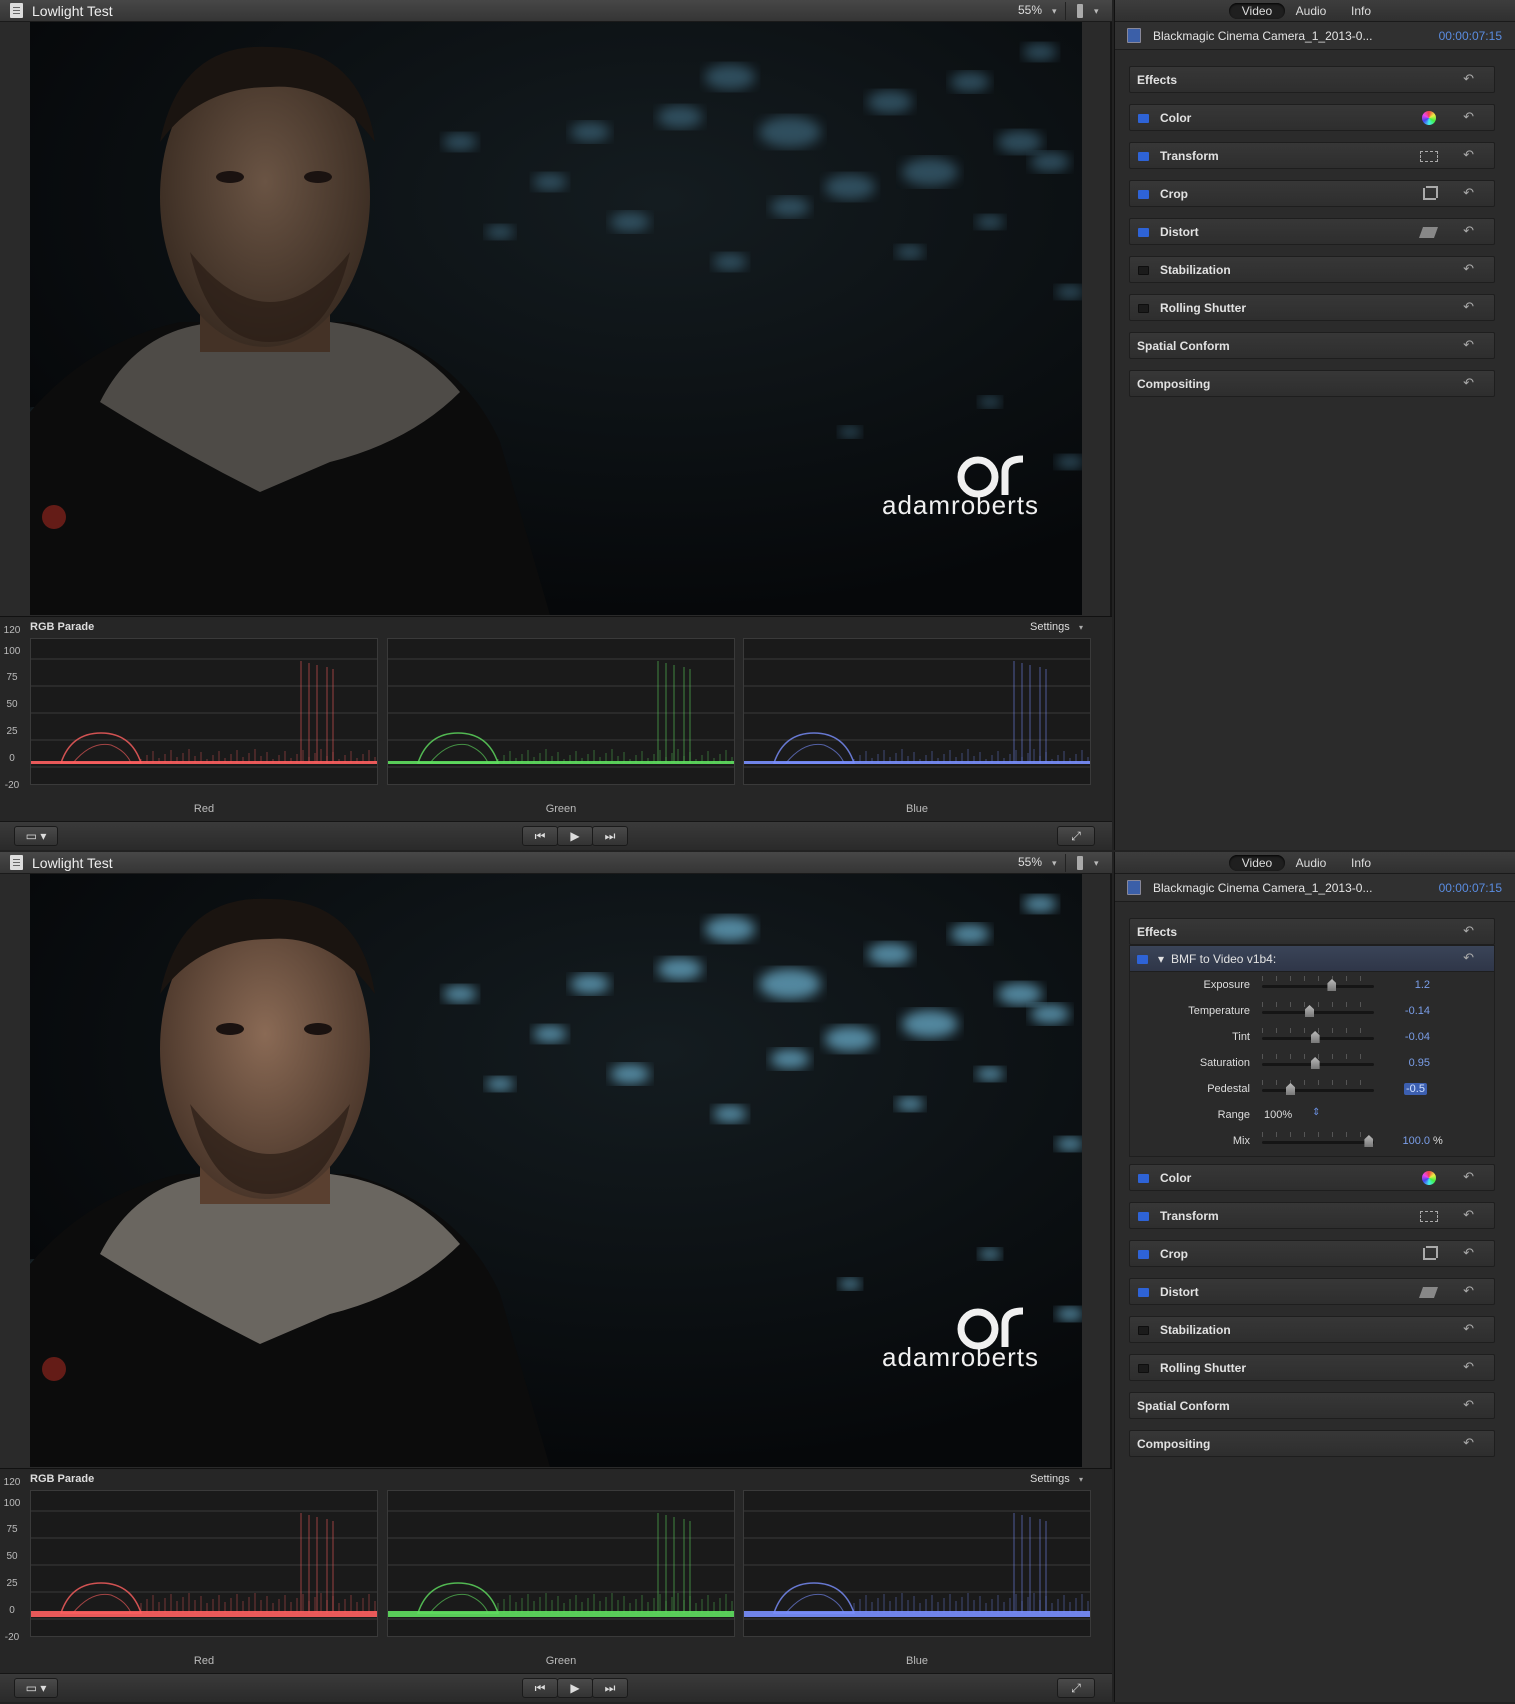  What do you see at coordinates (1411, 1037) in the screenshot?
I see `param-value: -0.04` at bounding box center [1411, 1037].